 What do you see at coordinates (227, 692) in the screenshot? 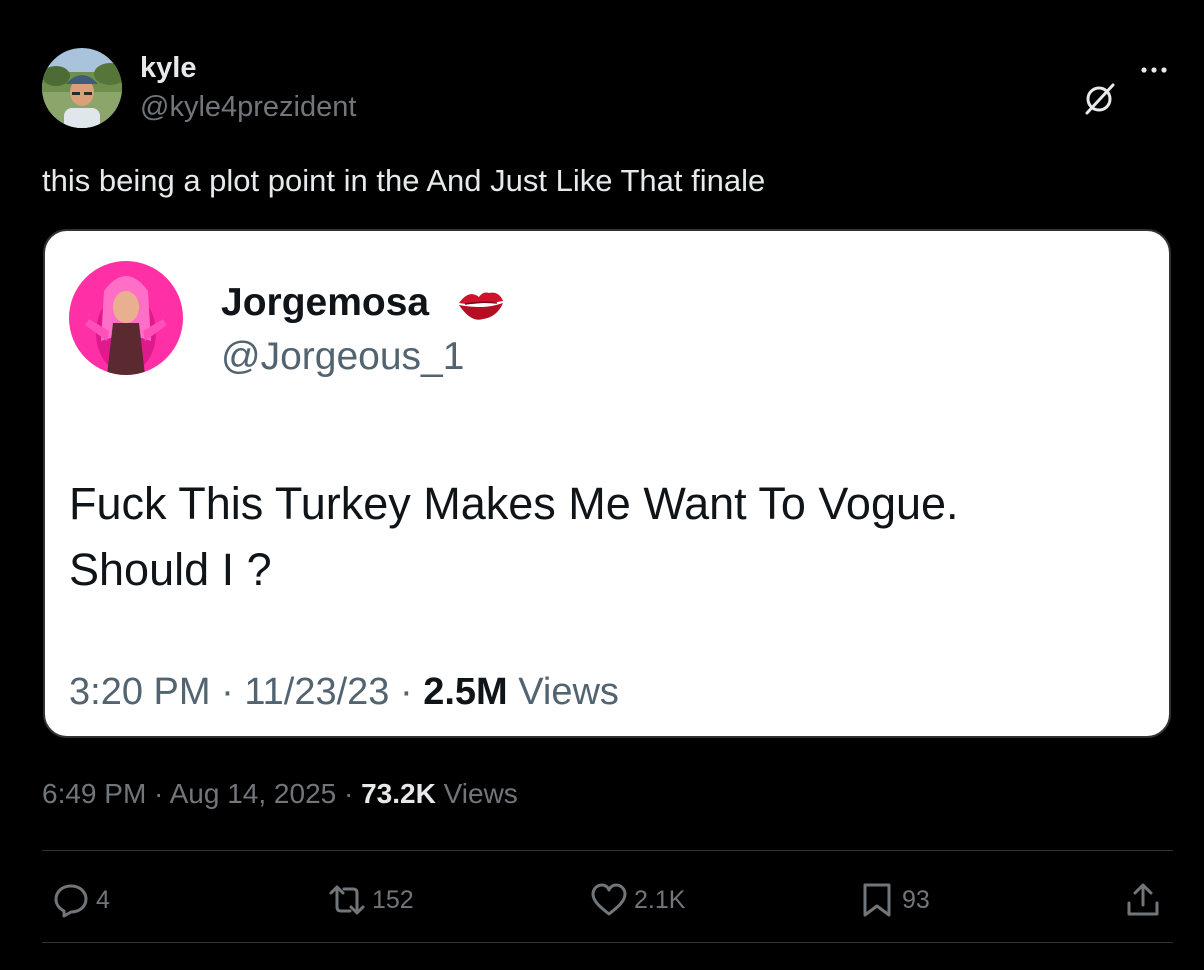
I see `quoted-meta-sep-1: ·` at bounding box center [227, 692].